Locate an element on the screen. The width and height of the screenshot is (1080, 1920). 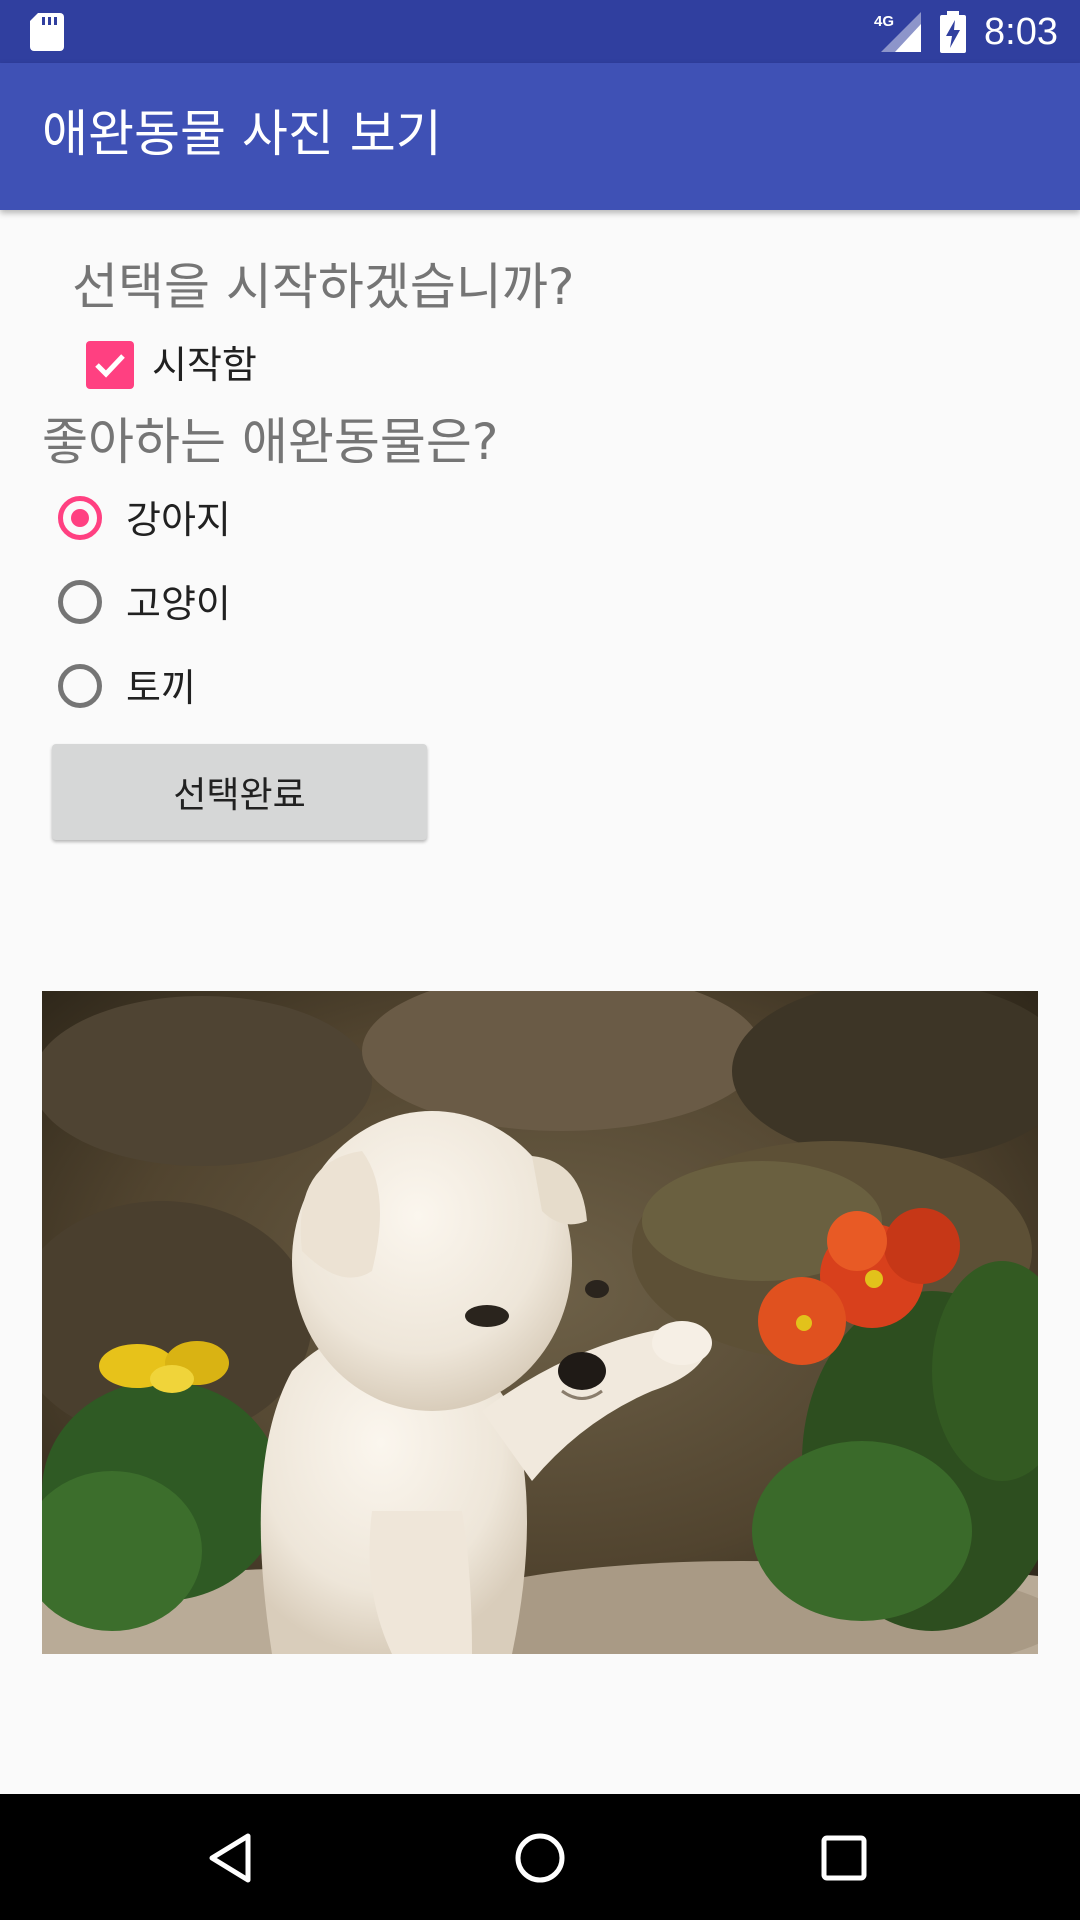
sd-card-icon is located at coordinates (47, 32).